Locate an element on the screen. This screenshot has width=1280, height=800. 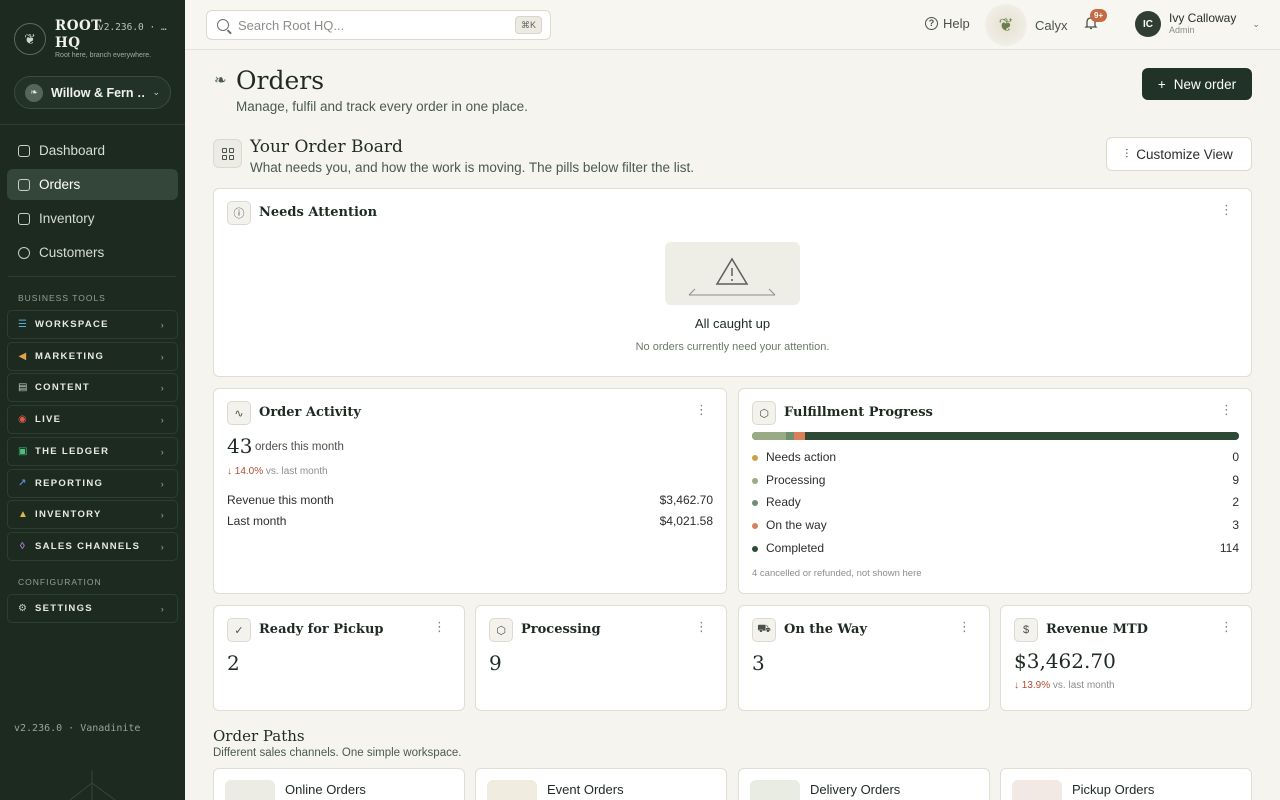
board-grid-icon is located at coordinates (227, 153).